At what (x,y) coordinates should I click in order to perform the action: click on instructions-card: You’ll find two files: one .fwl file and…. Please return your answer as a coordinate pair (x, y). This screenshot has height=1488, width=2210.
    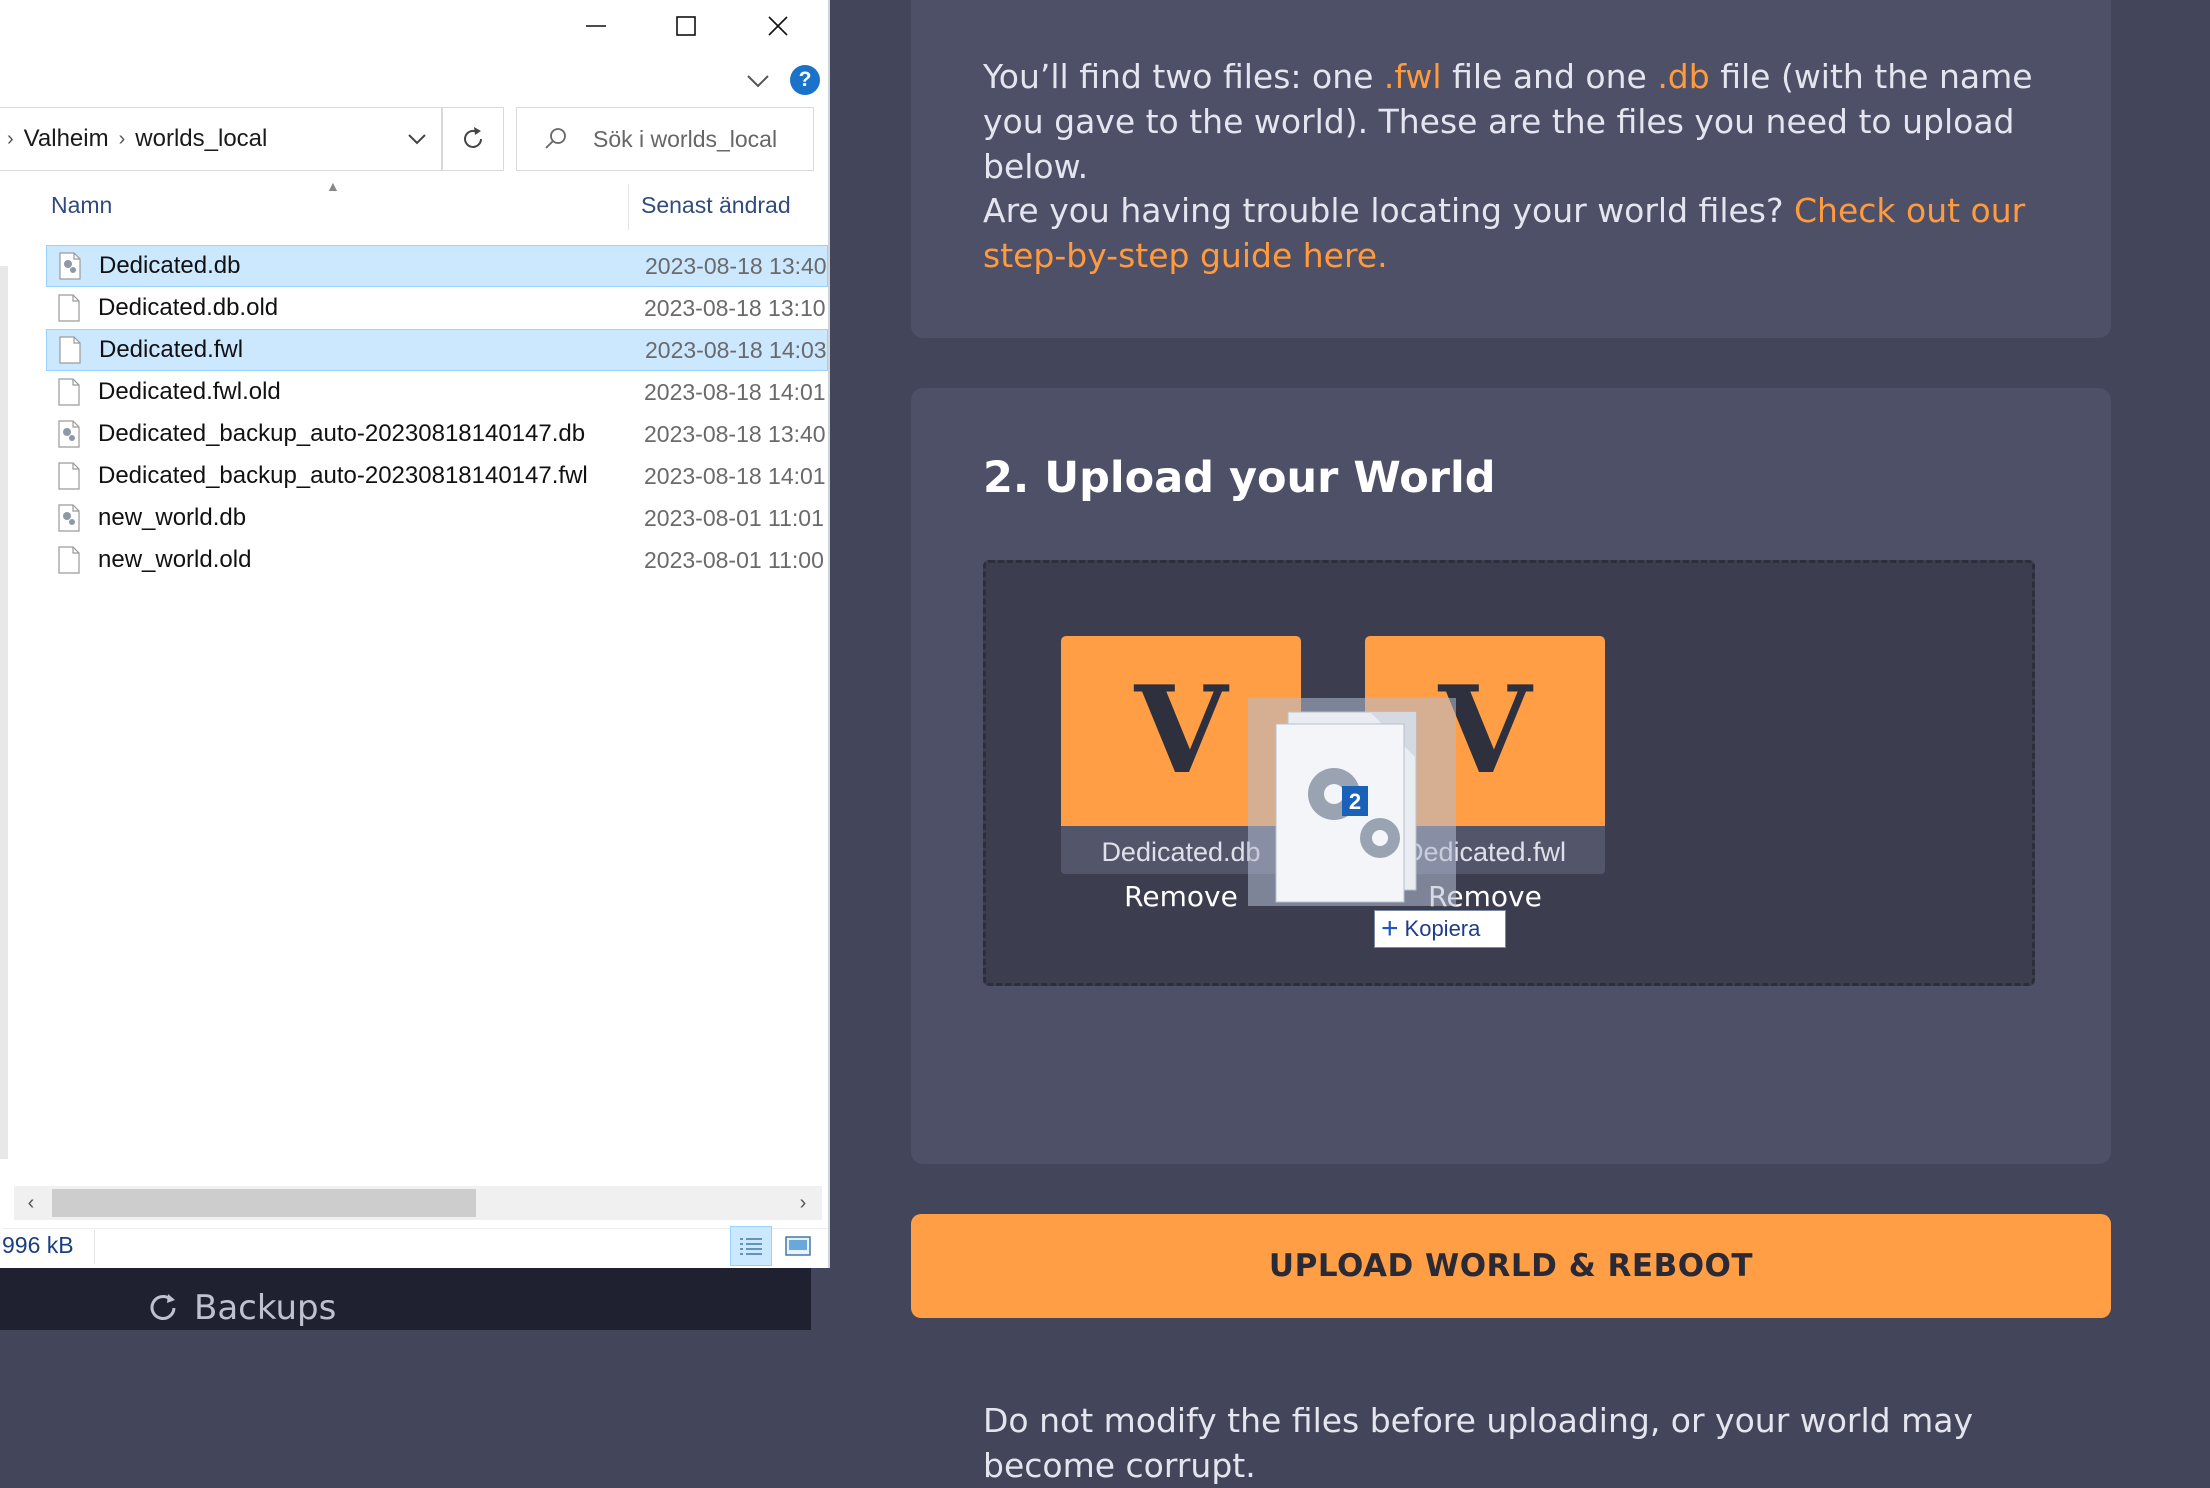
    Looking at the image, I should click on (1511, 169).